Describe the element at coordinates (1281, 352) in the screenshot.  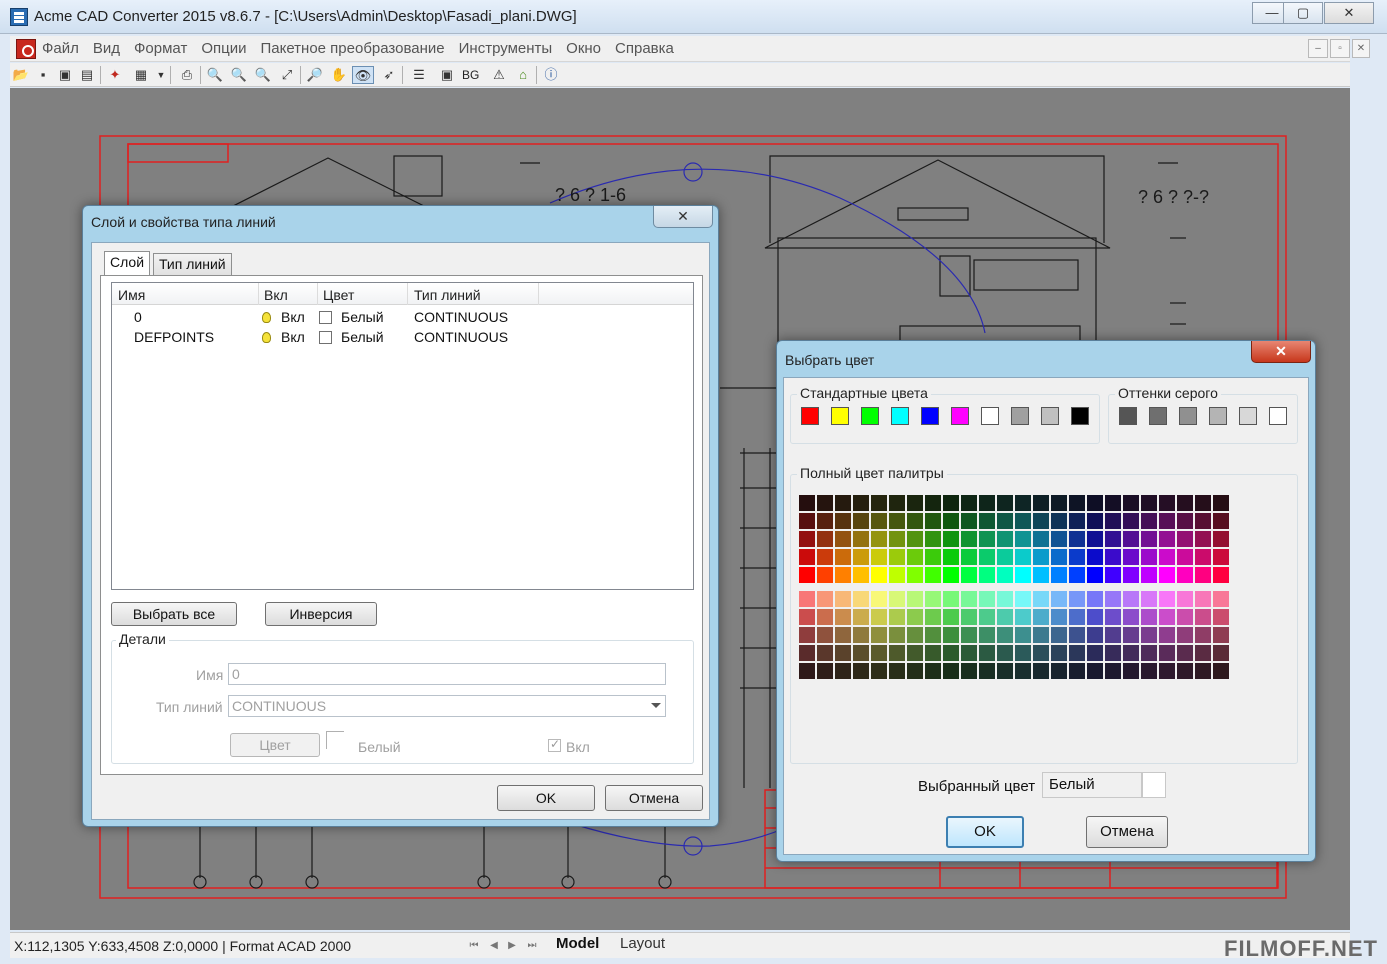
I see `color-dialog-close-button: ✕` at that location.